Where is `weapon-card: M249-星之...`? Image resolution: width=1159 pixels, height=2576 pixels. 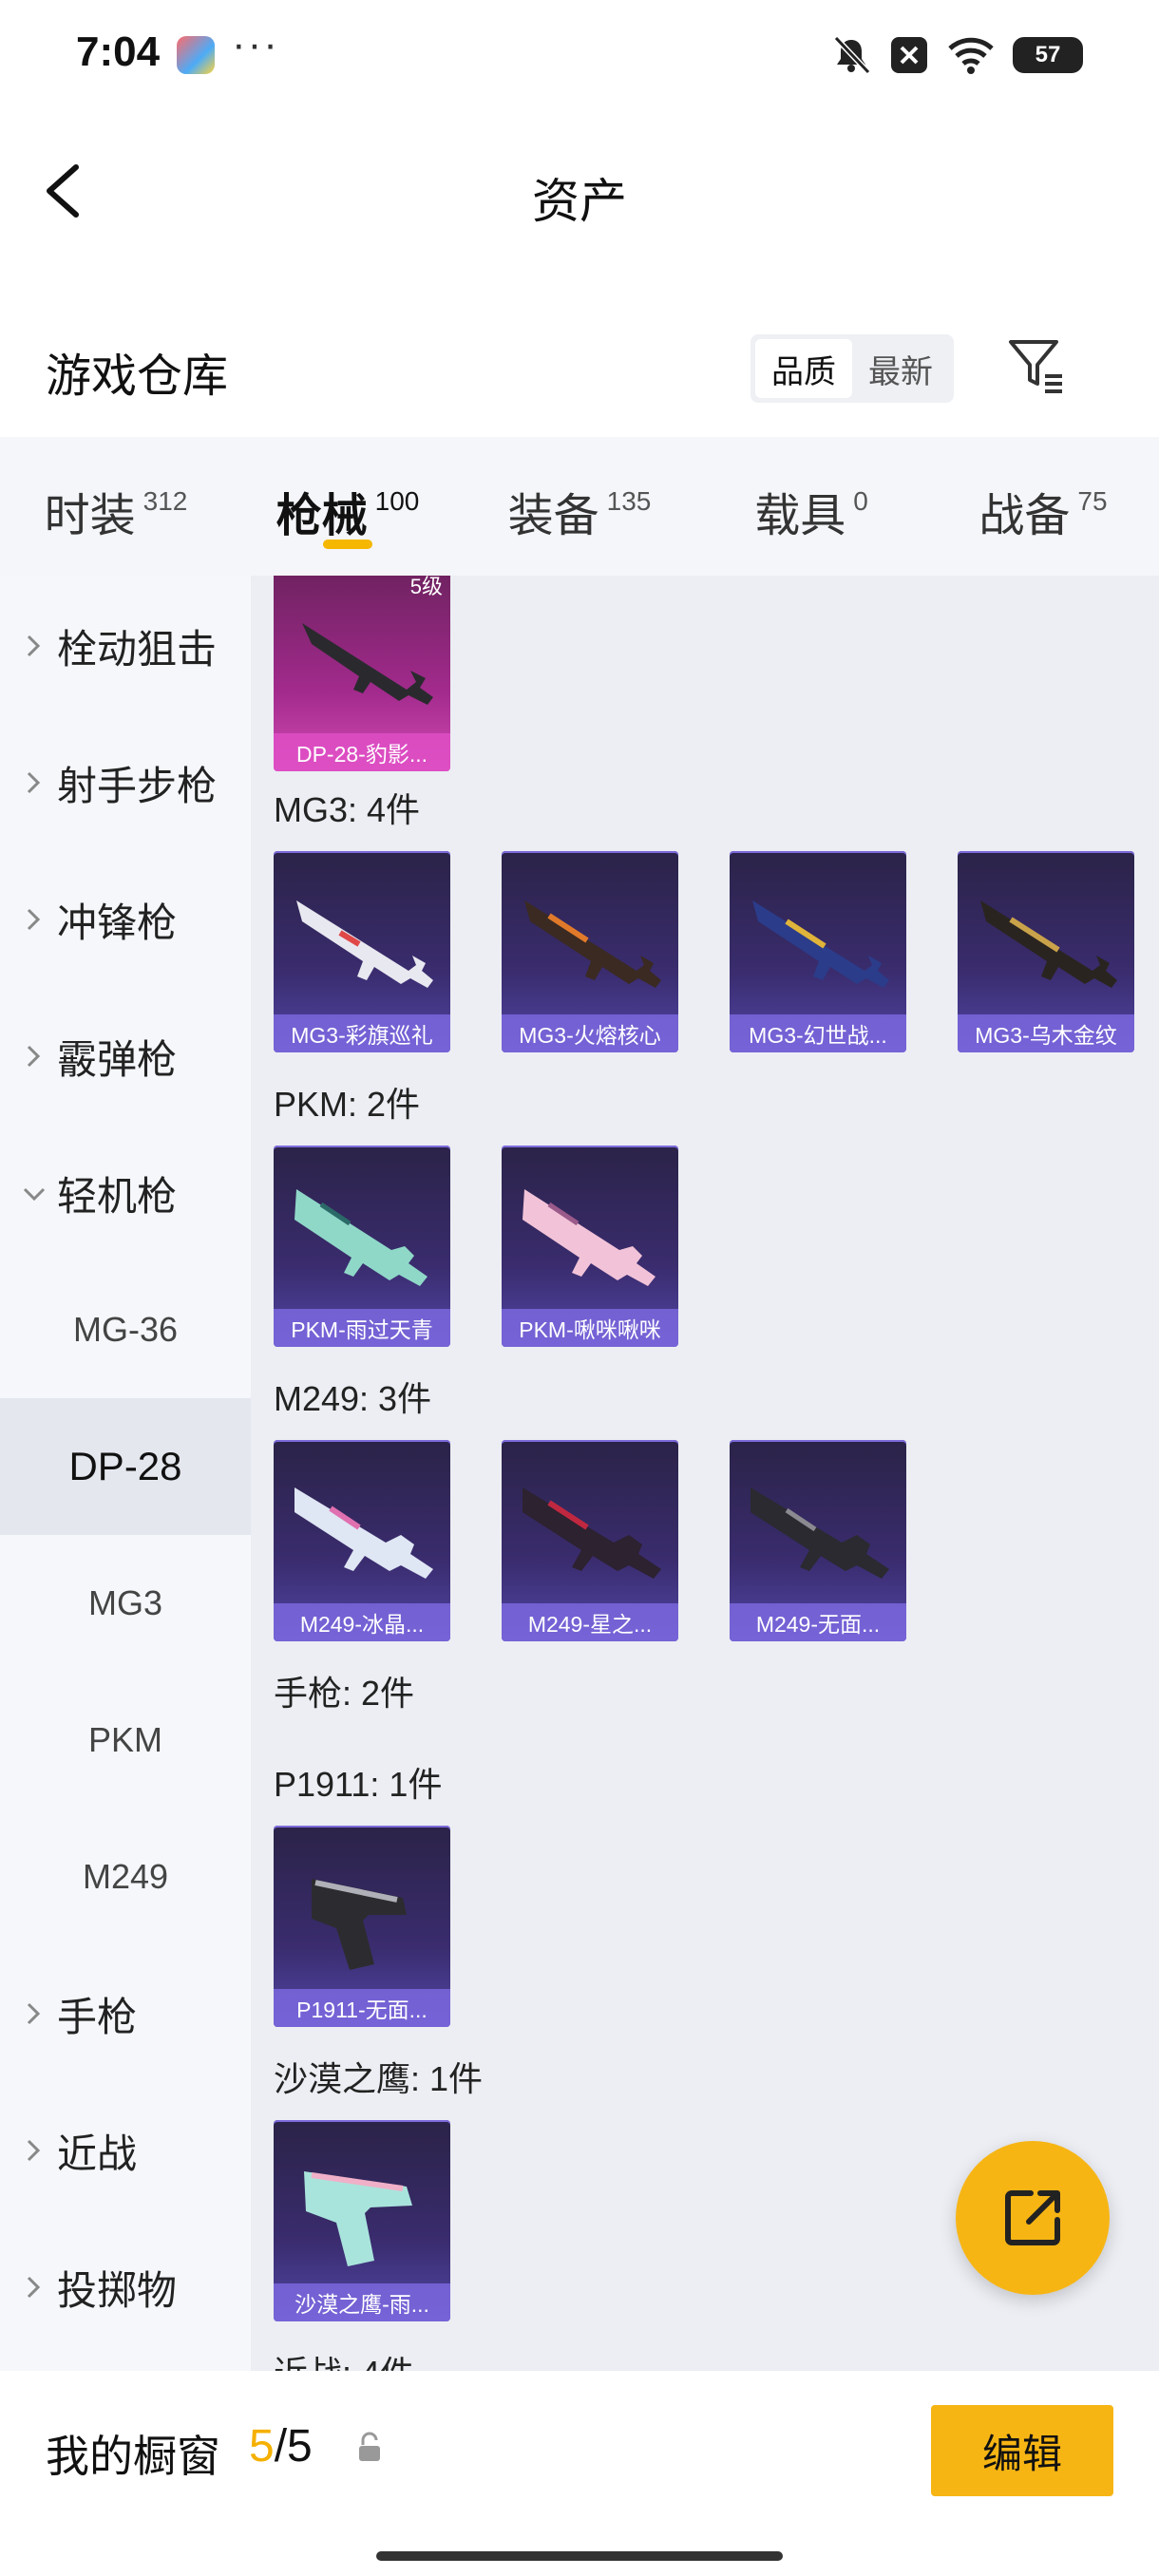
weapon-card: M249-星之... is located at coordinates (590, 1540).